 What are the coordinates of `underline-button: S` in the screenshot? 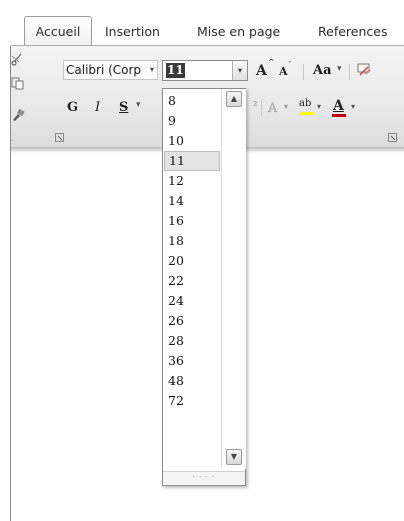 It's located at (123, 107).